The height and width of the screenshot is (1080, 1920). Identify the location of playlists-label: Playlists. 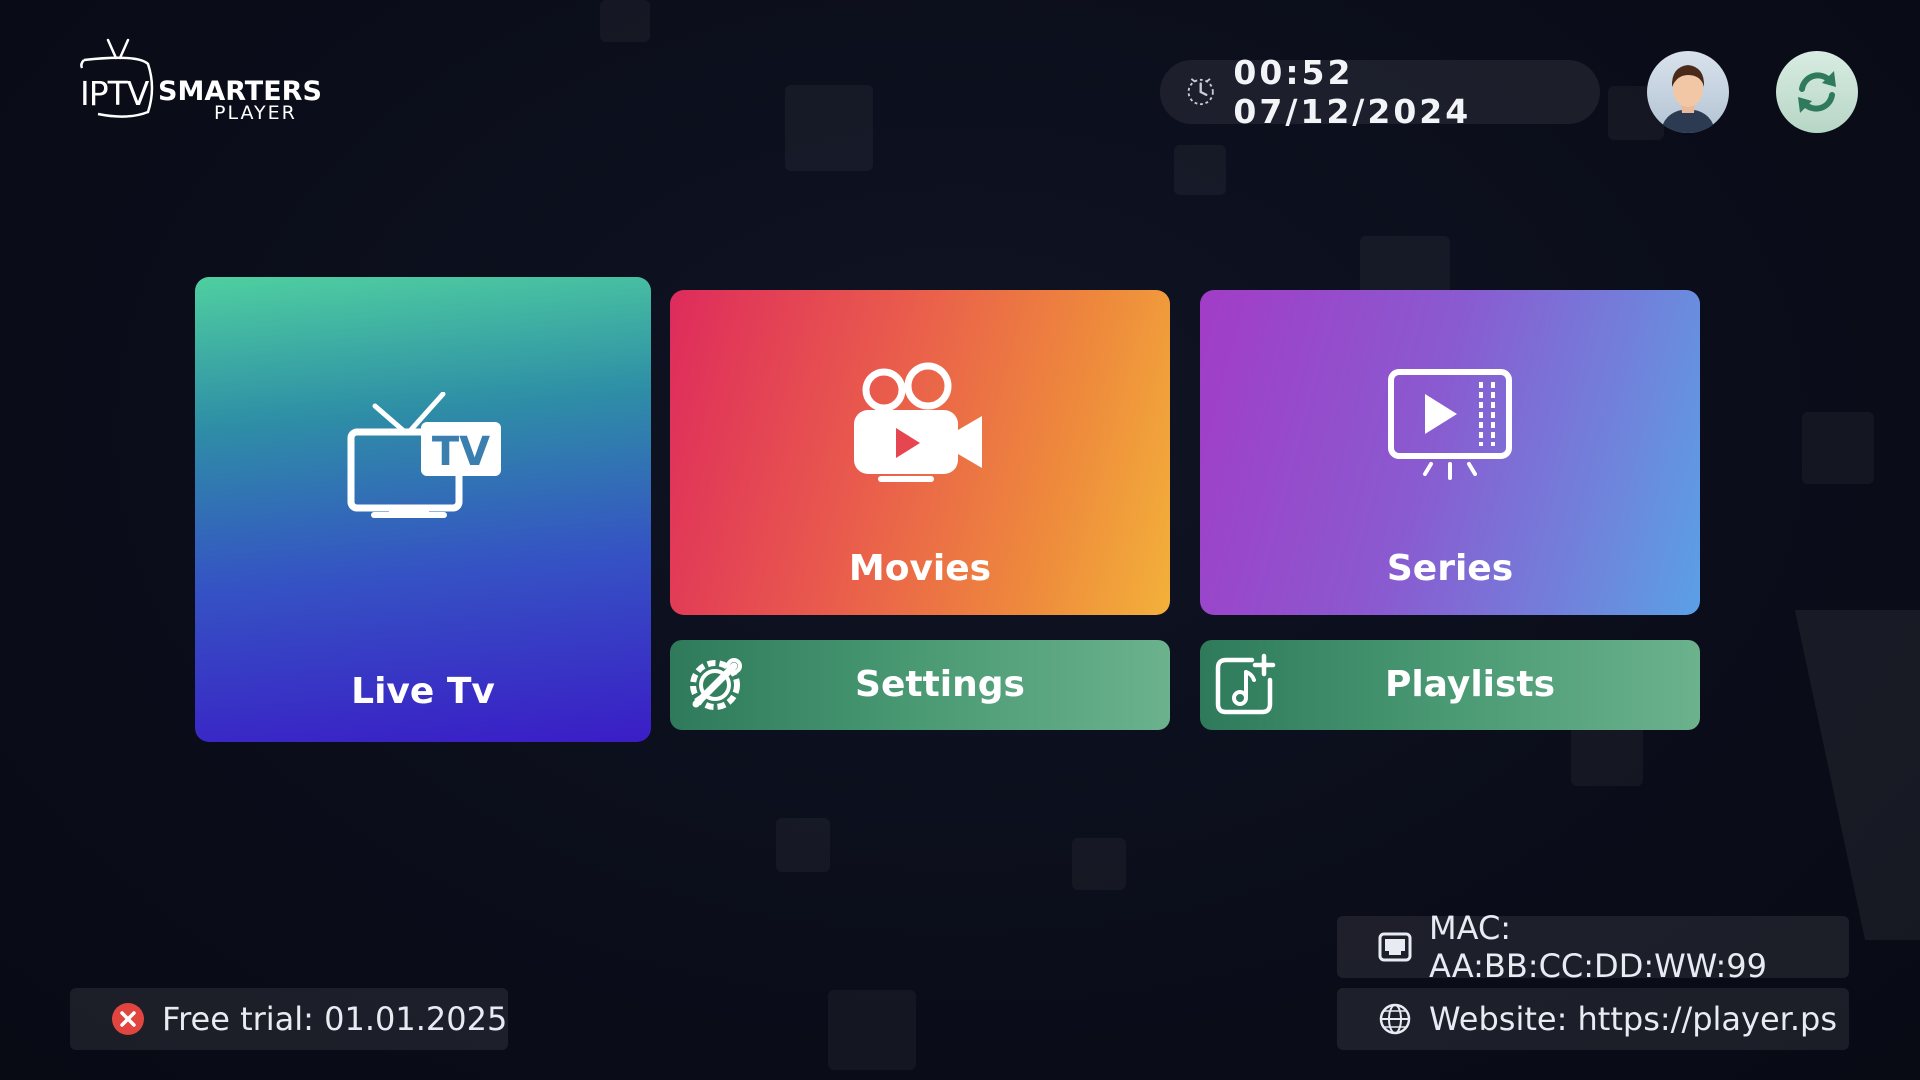
(1470, 684).